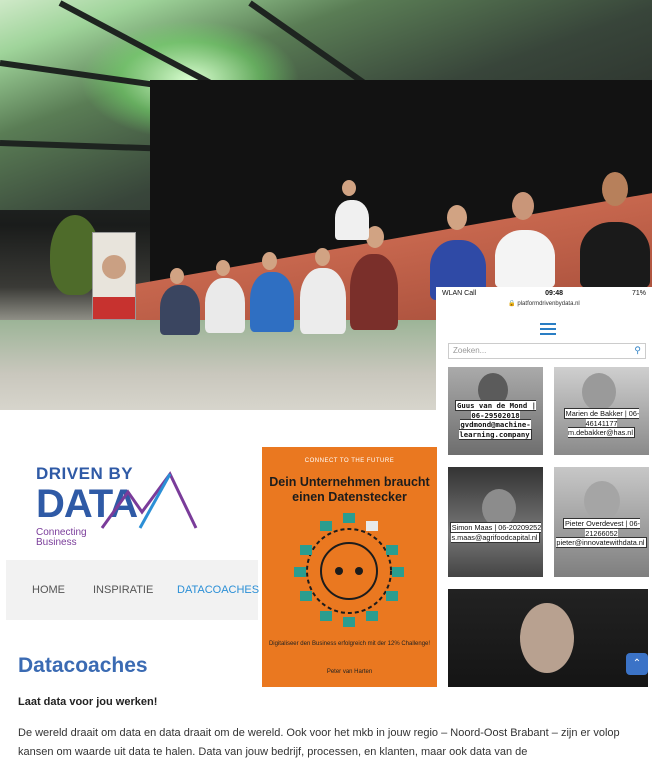 The width and height of the screenshot is (652, 763). What do you see at coordinates (88, 702) in the screenshot?
I see `page-subtitle: Laat data voor jou werken!` at bounding box center [88, 702].